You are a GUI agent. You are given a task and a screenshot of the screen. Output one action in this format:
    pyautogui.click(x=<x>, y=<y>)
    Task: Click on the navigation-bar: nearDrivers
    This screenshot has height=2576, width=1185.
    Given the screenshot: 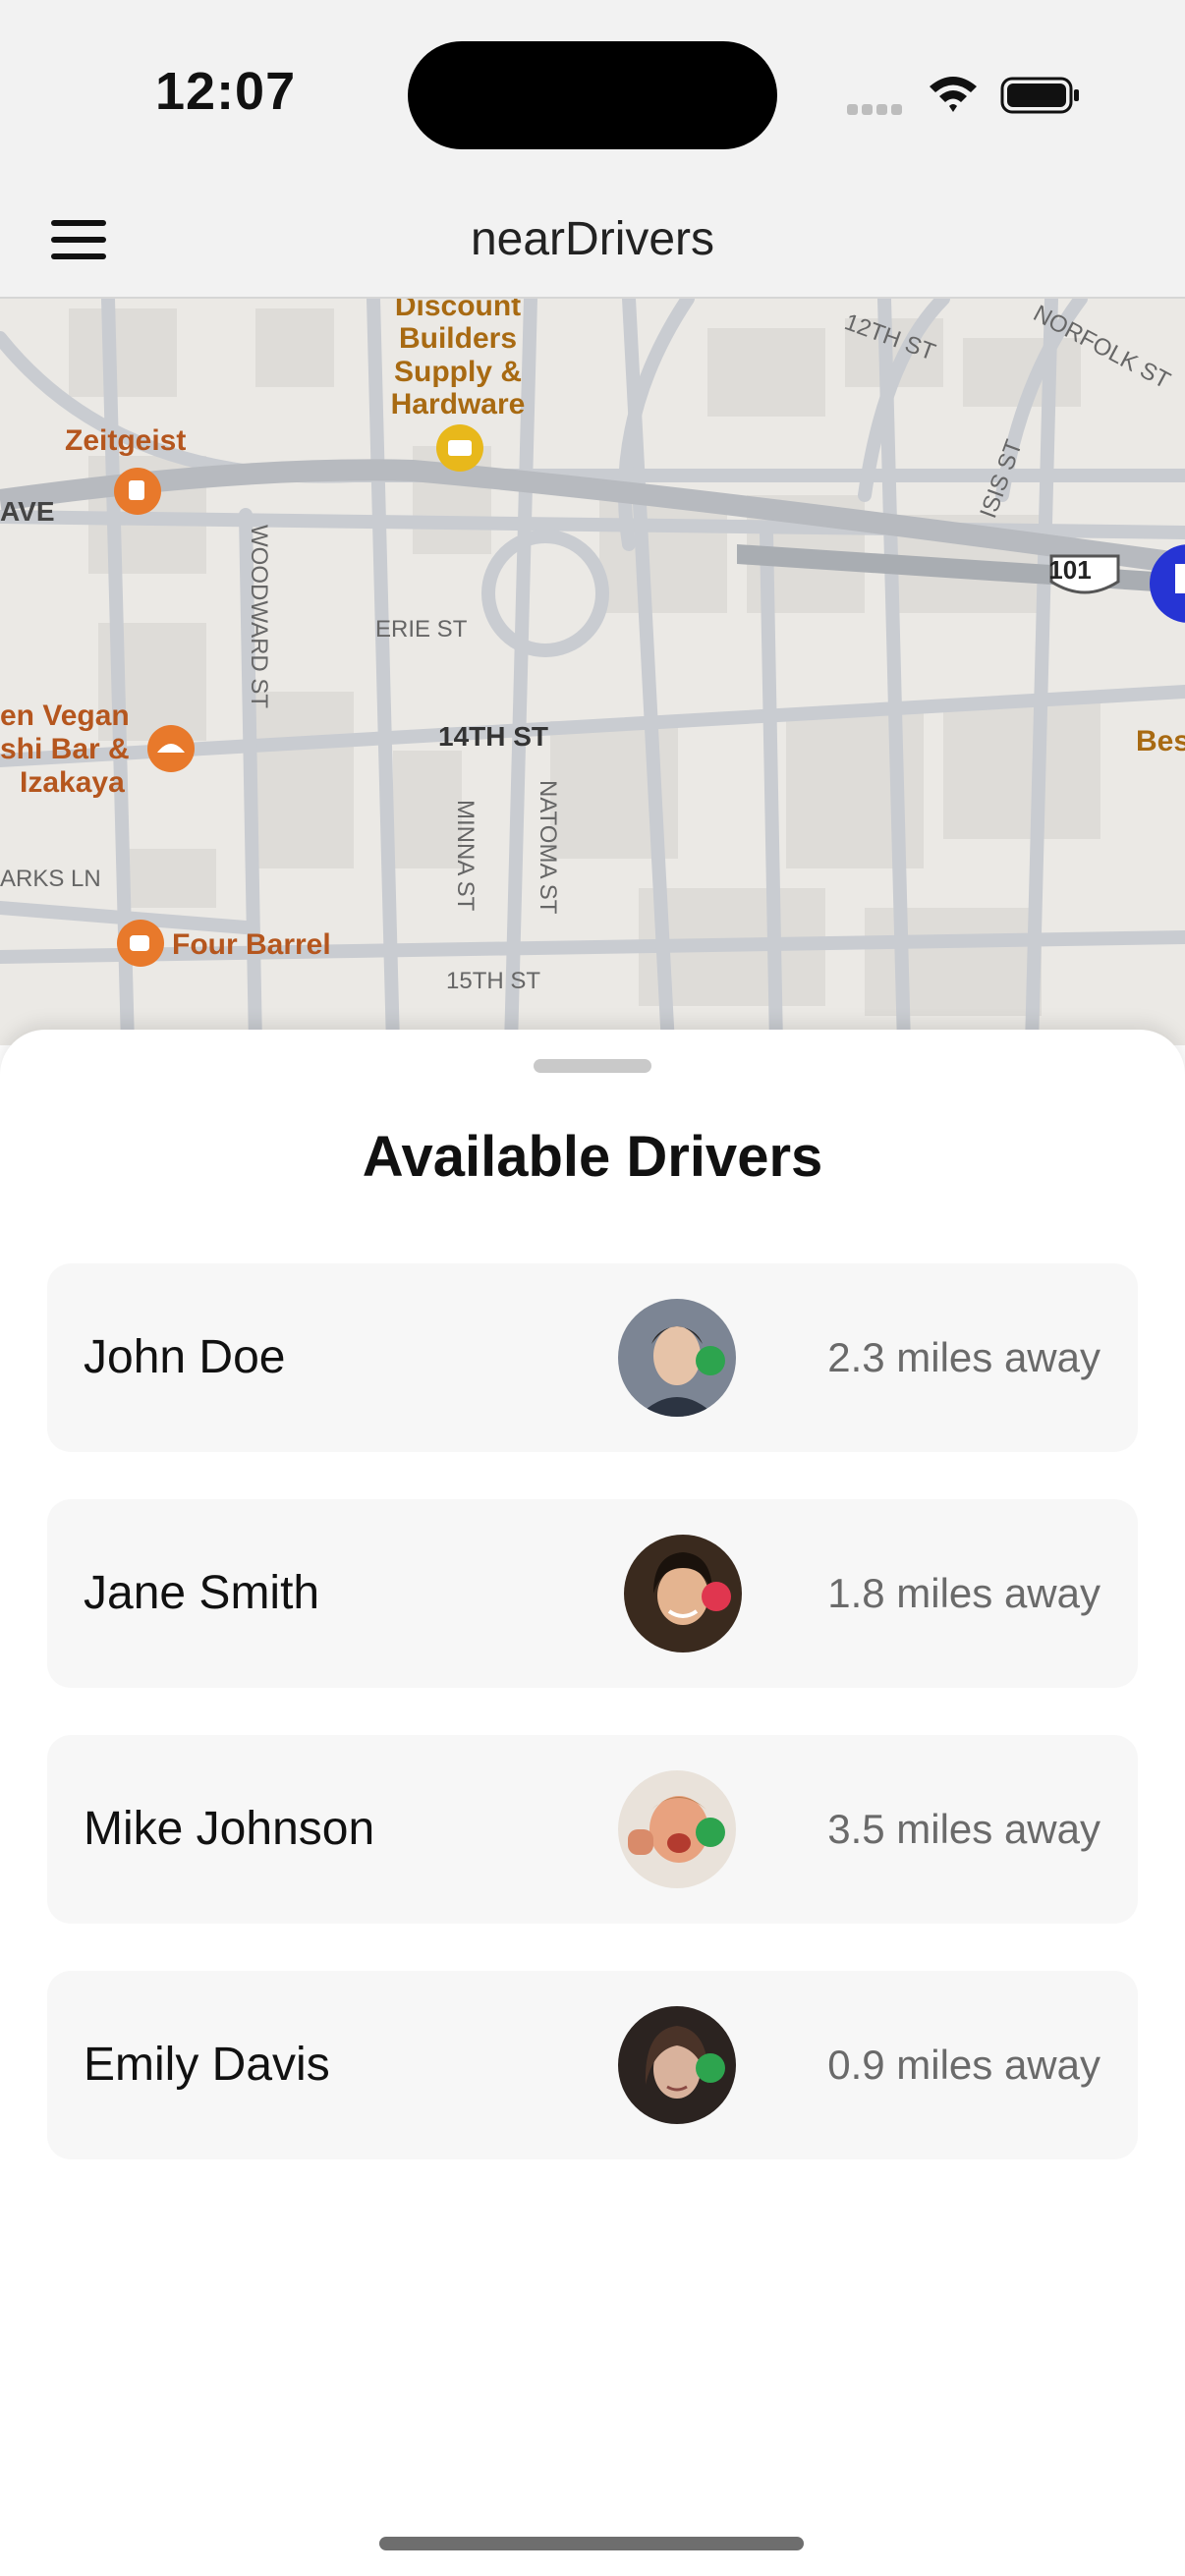 What is the action you would take?
    pyautogui.click(x=592, y=243)
    